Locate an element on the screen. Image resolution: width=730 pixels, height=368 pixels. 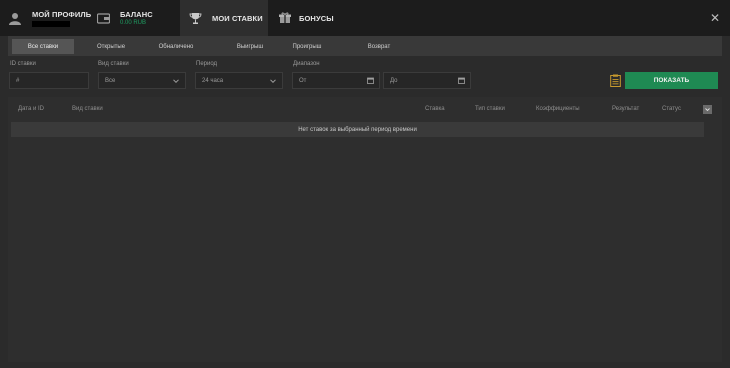
nav-bets-label: МОИ СТАВКИ is located at coordinates (237, 18).